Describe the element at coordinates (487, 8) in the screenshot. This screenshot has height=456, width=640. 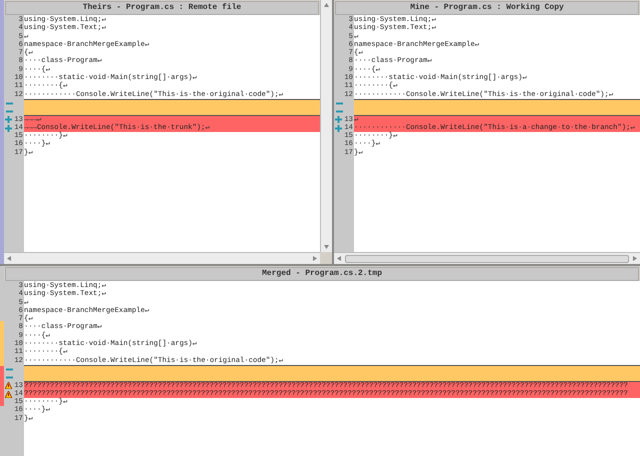
I see `pane-title: Mine - Program.cs : Working Copy` at that location.